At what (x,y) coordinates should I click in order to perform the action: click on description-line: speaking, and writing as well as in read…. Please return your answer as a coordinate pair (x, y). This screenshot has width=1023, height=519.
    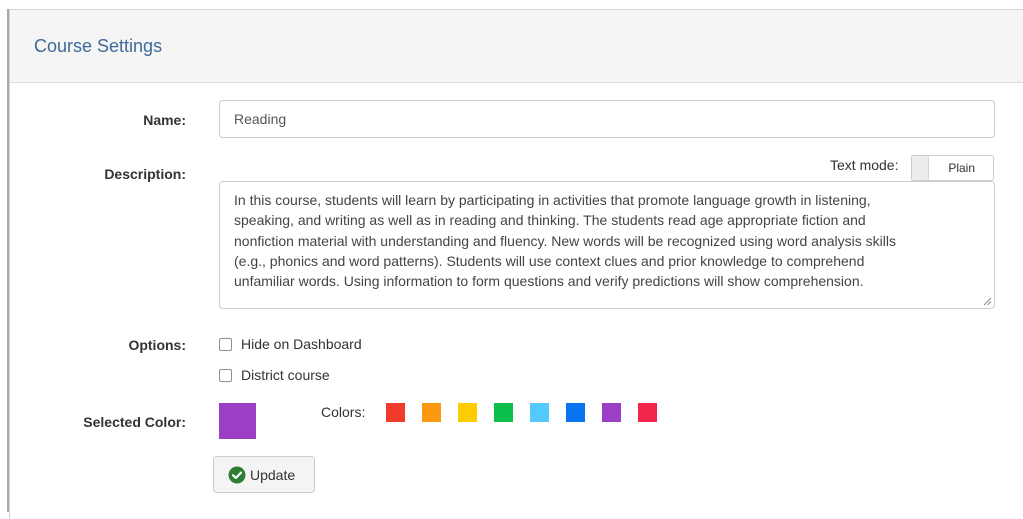
    Looking at the image, I should click on (550, 220).